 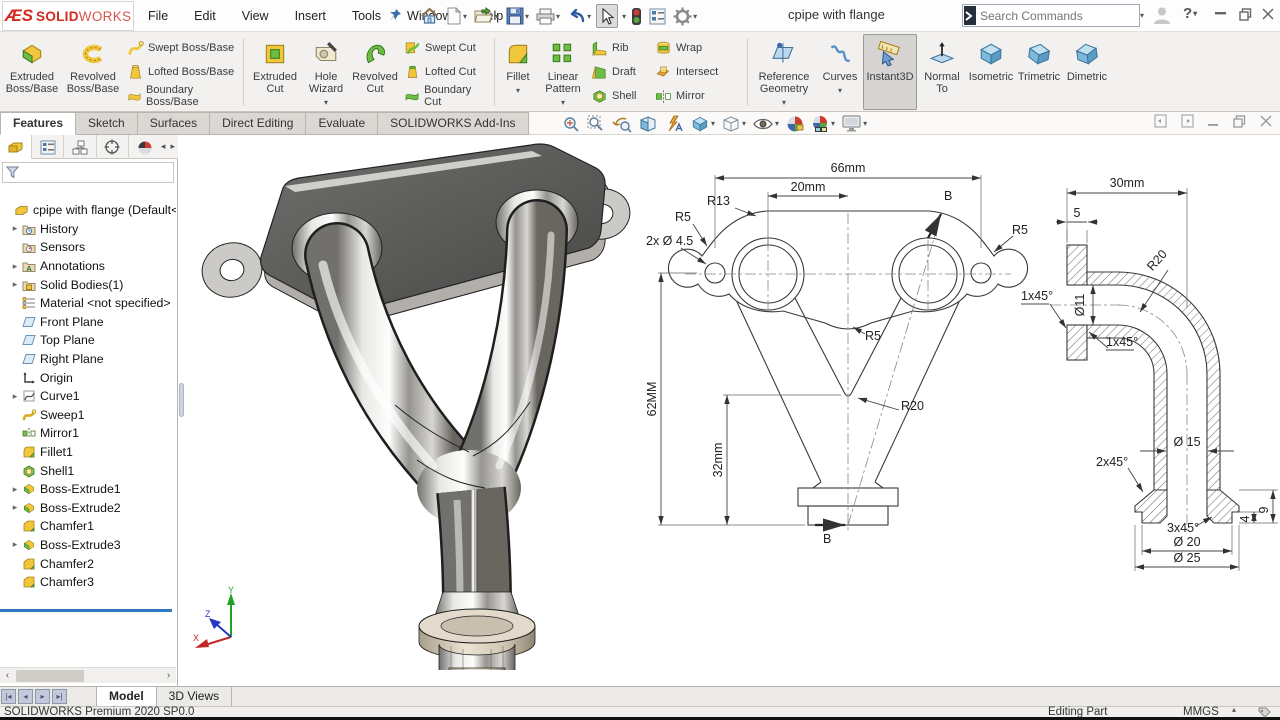 What do you see at coordinates (734, 124) in the screenshot?
I see `display-style-button: ▾` at bounding box center [734, 124].